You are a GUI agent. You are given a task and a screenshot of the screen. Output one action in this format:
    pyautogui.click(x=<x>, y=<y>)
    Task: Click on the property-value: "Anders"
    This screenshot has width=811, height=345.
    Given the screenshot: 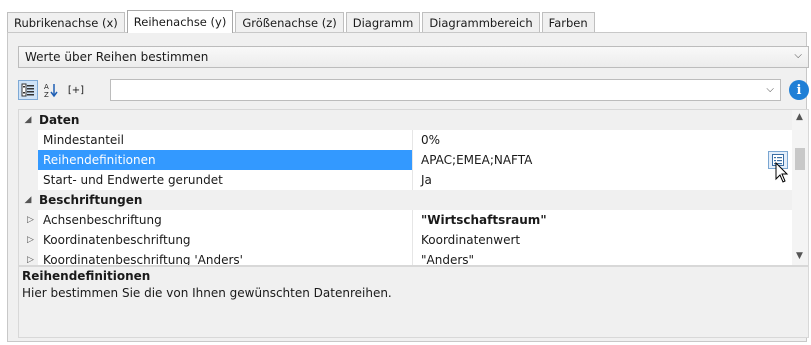 What is the action you would take?
    pyautogui.click(x=447, y=257)
    